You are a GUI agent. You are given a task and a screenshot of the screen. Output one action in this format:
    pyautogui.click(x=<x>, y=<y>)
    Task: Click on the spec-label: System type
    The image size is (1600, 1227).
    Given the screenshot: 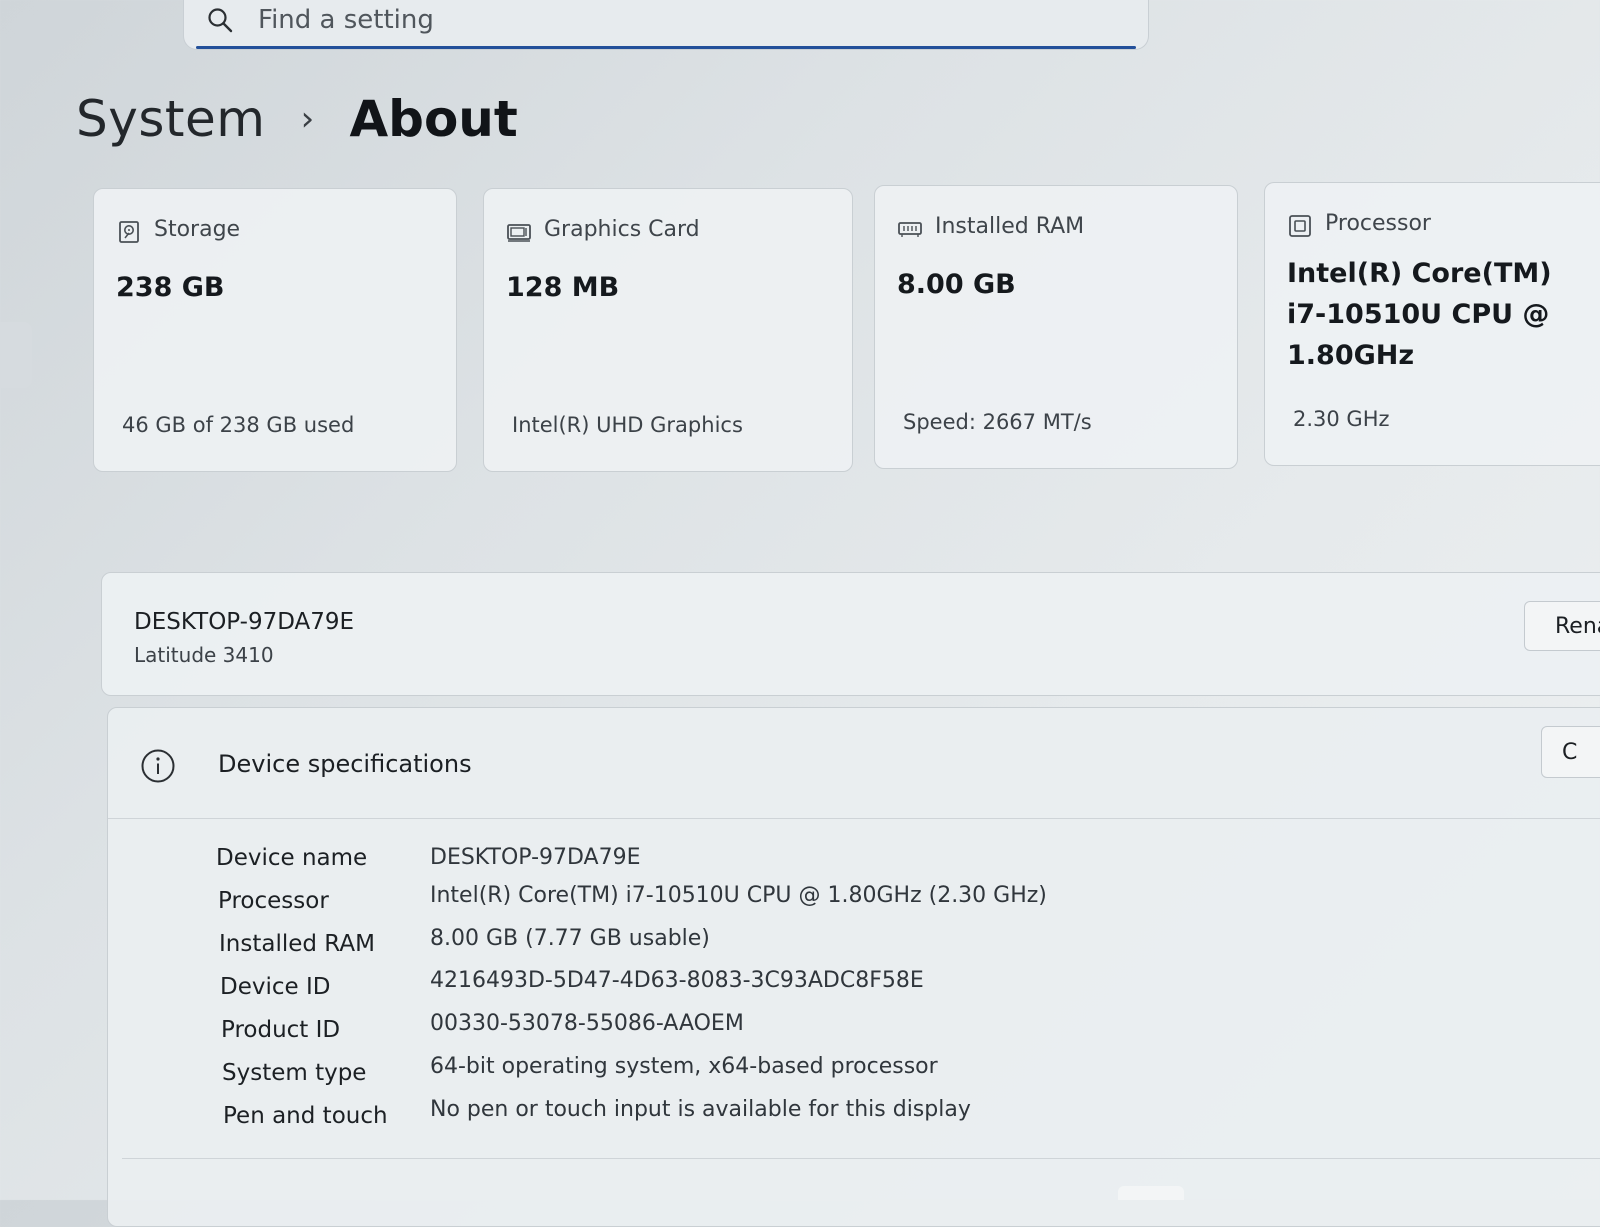 What is the action you would take?
    pyautogui.click(x=294, y=1073)
    